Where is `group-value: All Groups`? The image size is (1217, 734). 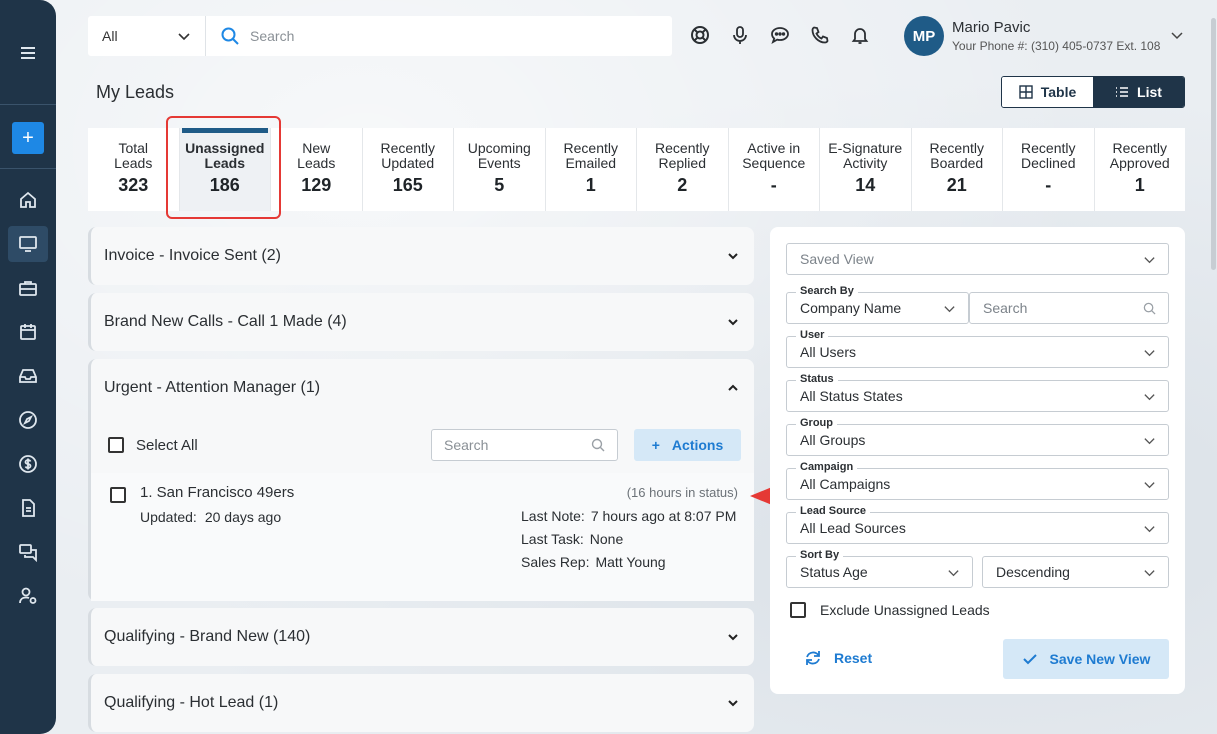
group-value: All Groups is located at coordinates (833, 440).